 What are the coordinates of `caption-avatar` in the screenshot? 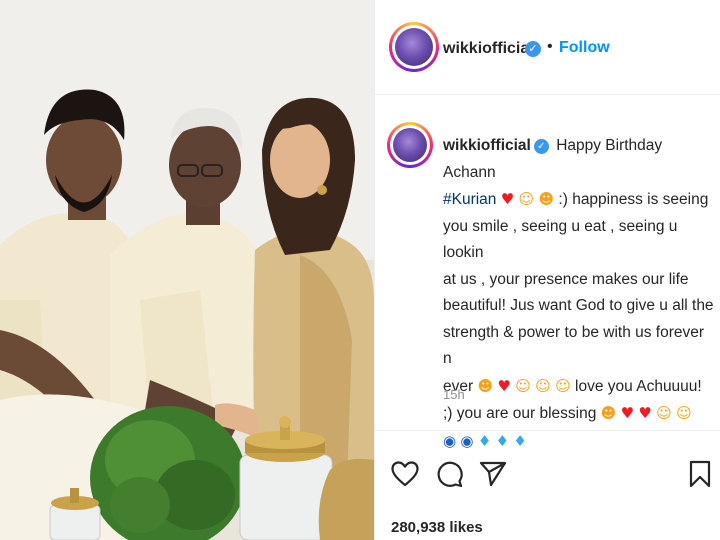 It's located at (410, 145).